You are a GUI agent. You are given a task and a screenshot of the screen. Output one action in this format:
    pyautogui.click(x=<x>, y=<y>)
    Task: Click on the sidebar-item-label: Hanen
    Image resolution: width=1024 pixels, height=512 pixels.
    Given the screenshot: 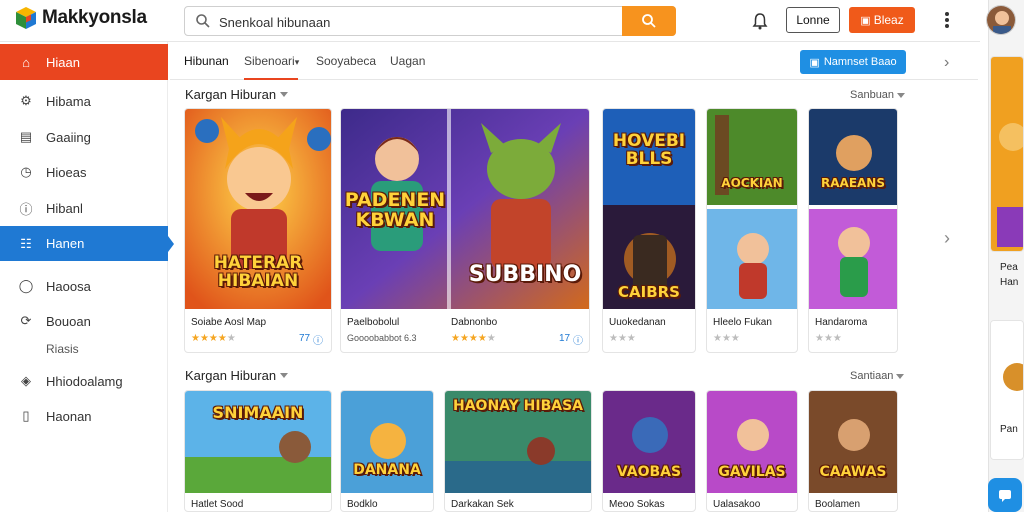 What is the action you would take?
    pyautogui.click(x=65, y=243)
    